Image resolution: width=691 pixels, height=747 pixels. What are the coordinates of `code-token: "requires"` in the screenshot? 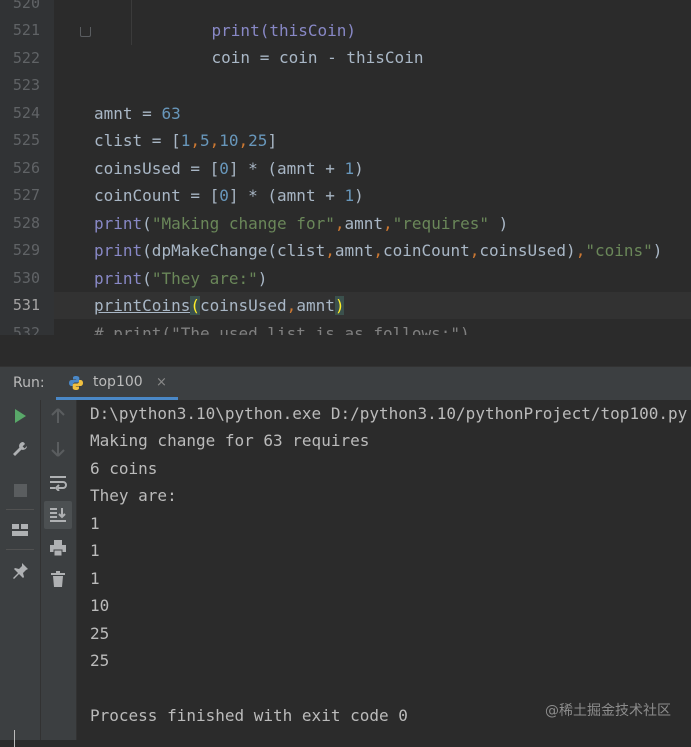 It's located at (440, 223).